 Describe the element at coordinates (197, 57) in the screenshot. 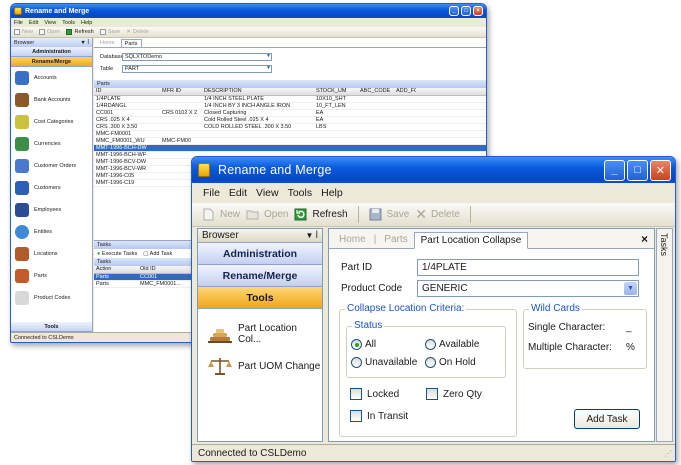

I see `database-select: SQLXTODemo` at that location.